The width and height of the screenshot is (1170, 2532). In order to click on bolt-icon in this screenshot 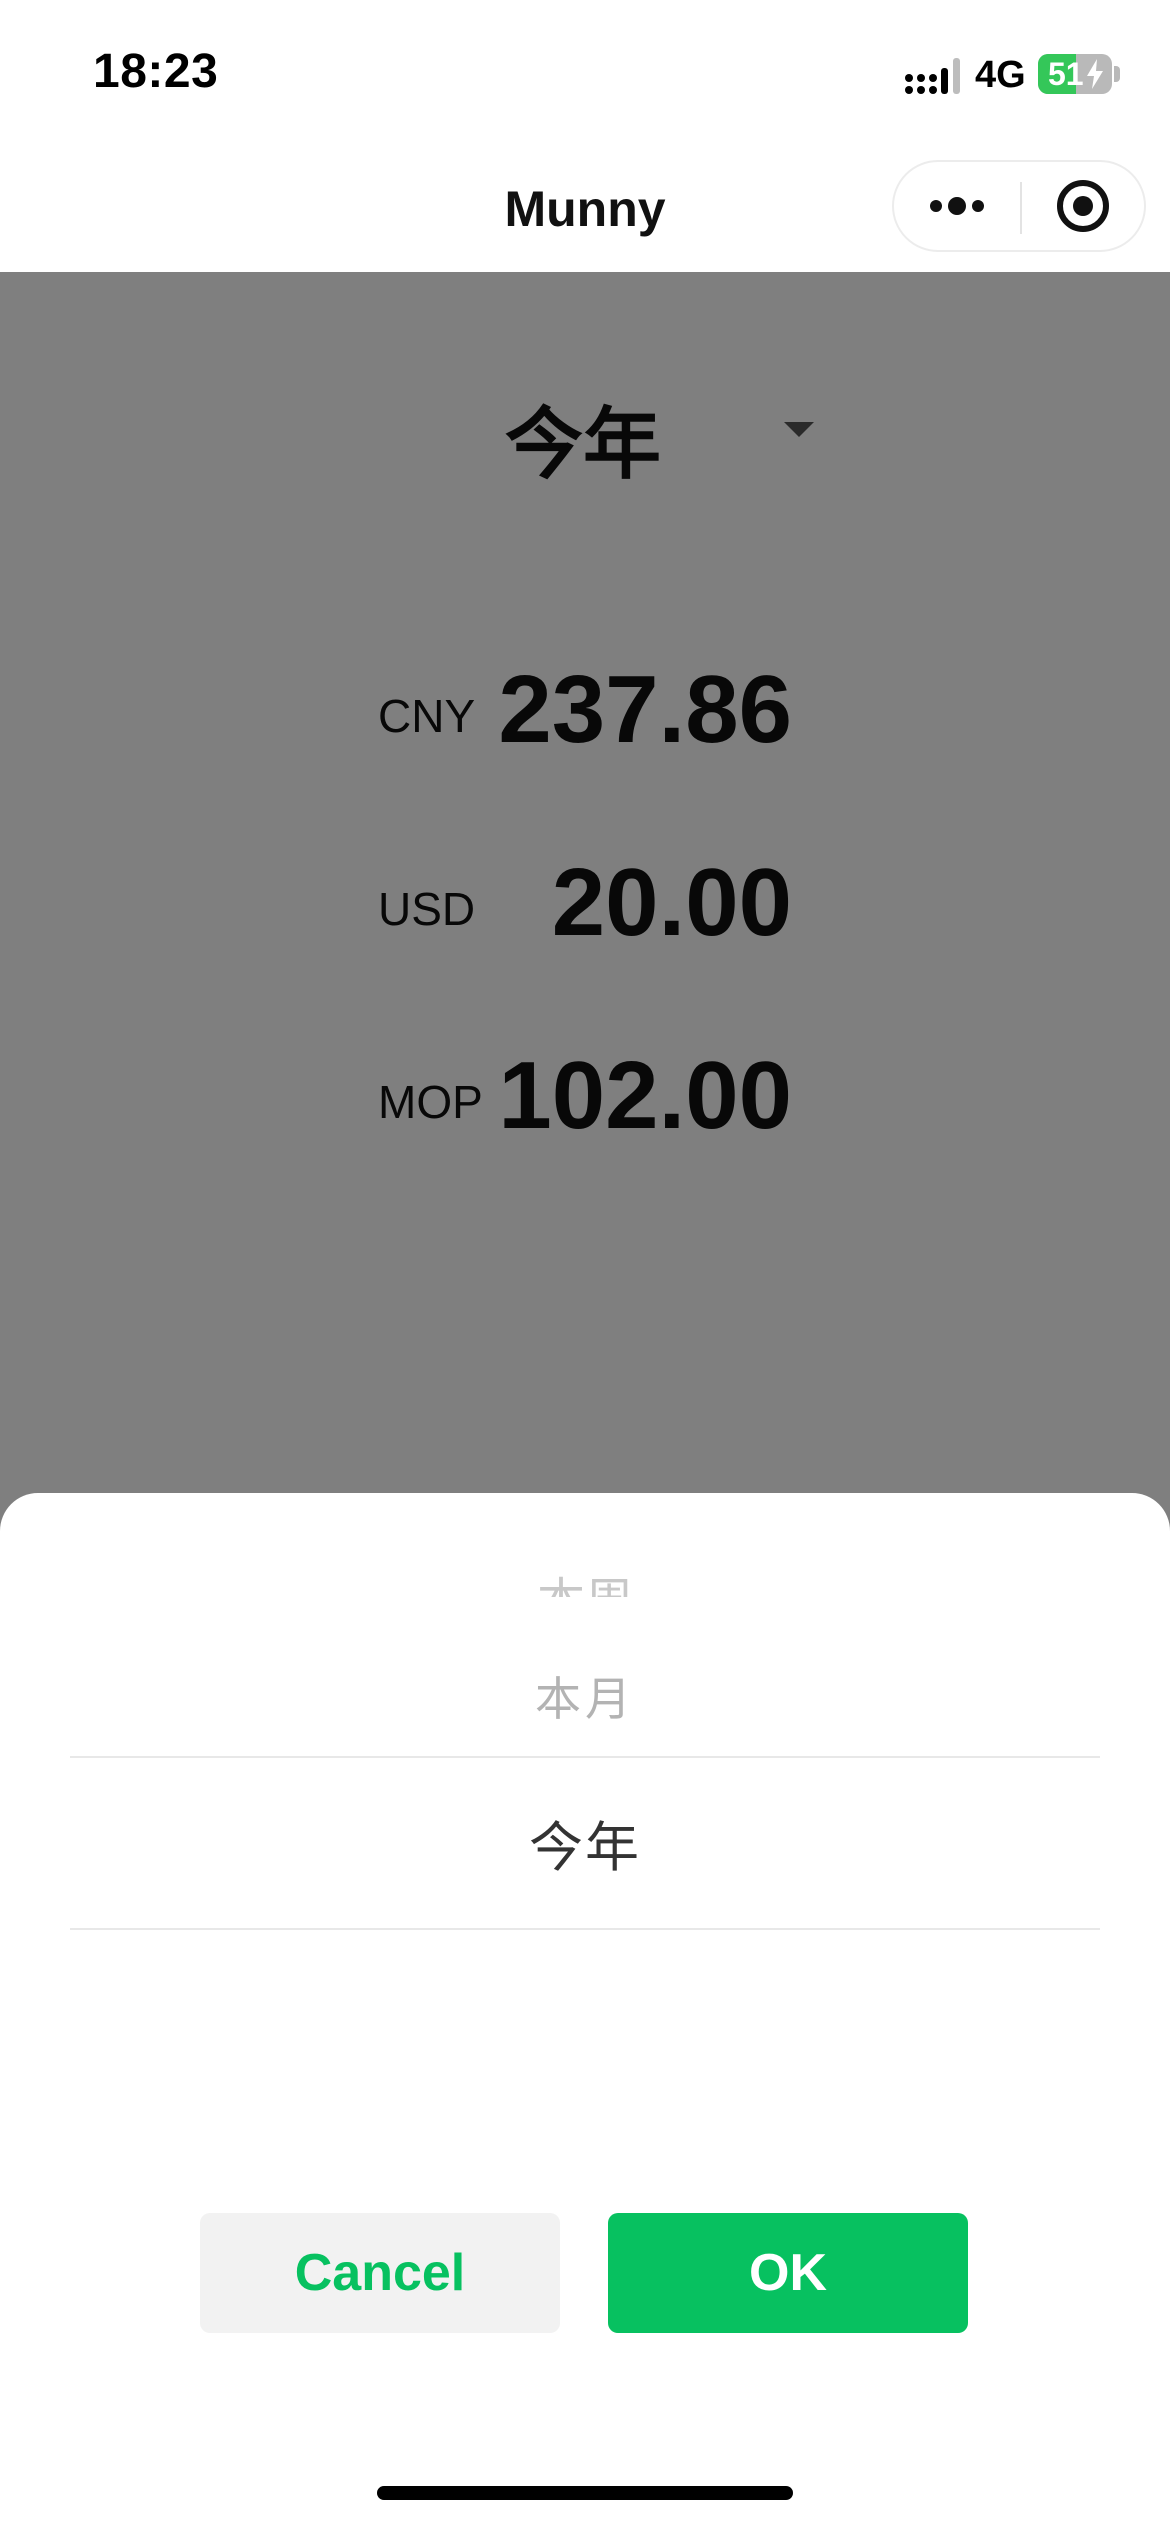, I will do `click(1095, 74)`.